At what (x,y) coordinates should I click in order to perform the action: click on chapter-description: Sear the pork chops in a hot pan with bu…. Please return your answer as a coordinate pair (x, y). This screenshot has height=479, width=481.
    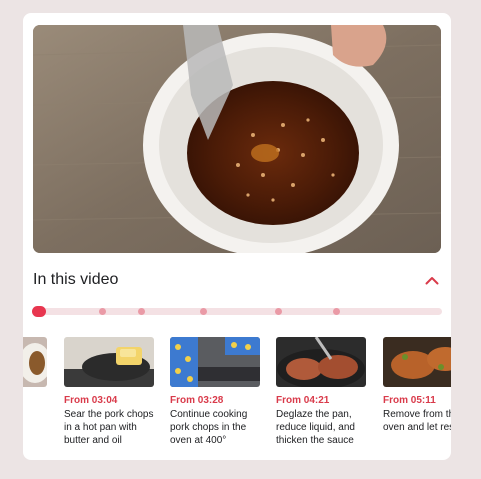
    Looking at the image, I should click on (109, 427).